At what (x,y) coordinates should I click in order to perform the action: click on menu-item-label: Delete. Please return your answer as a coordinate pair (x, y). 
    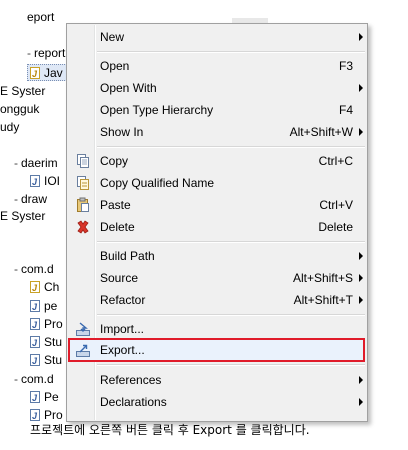
    Looking at the image, I should click on (117, 227).